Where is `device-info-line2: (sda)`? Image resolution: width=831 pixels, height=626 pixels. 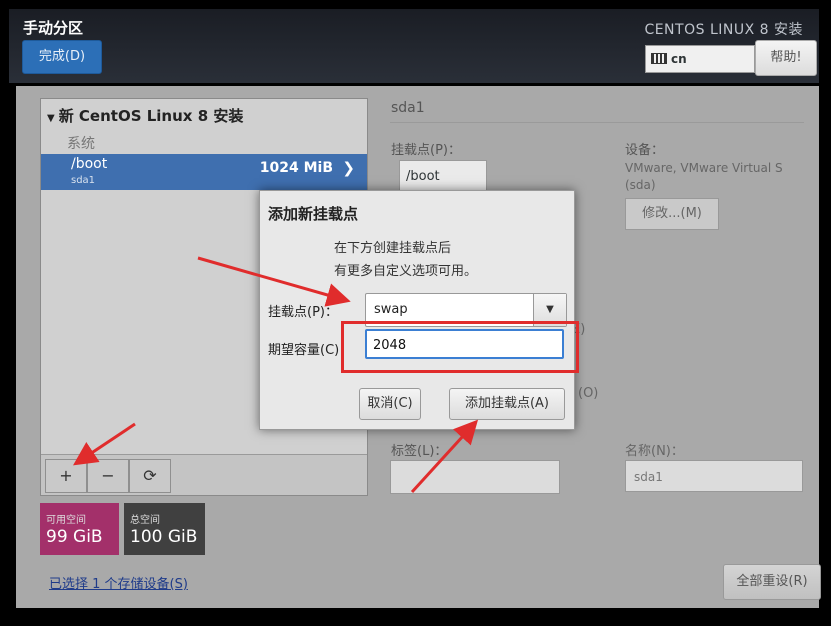 device-info-line2: (sda) is located at coordinates (640, 185).